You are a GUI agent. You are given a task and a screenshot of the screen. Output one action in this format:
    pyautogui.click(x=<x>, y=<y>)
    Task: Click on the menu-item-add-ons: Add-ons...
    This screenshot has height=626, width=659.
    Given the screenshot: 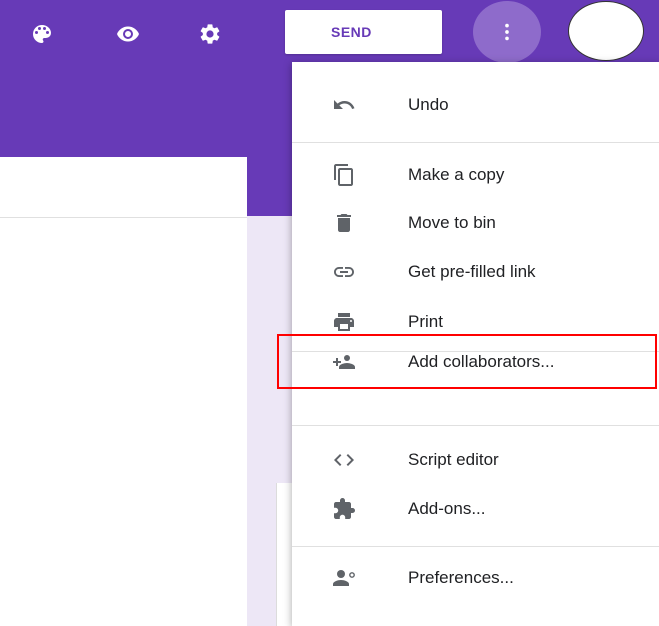 What is the action you would take?
    pyautogui.click(x=475, y=509)
    